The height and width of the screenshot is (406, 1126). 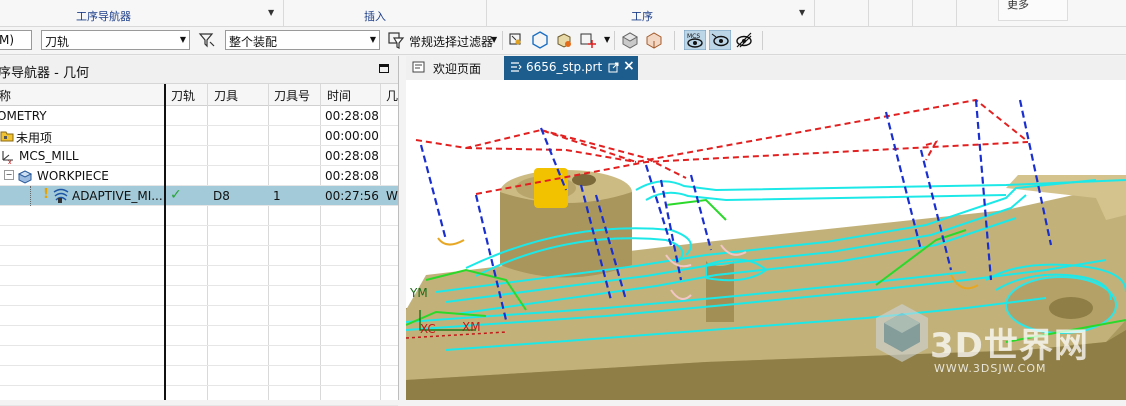 I want to click on ribbon-bar: 工序导航器 ▼ 插入 工序 ▼ 更多, so click(x=563, y=13).